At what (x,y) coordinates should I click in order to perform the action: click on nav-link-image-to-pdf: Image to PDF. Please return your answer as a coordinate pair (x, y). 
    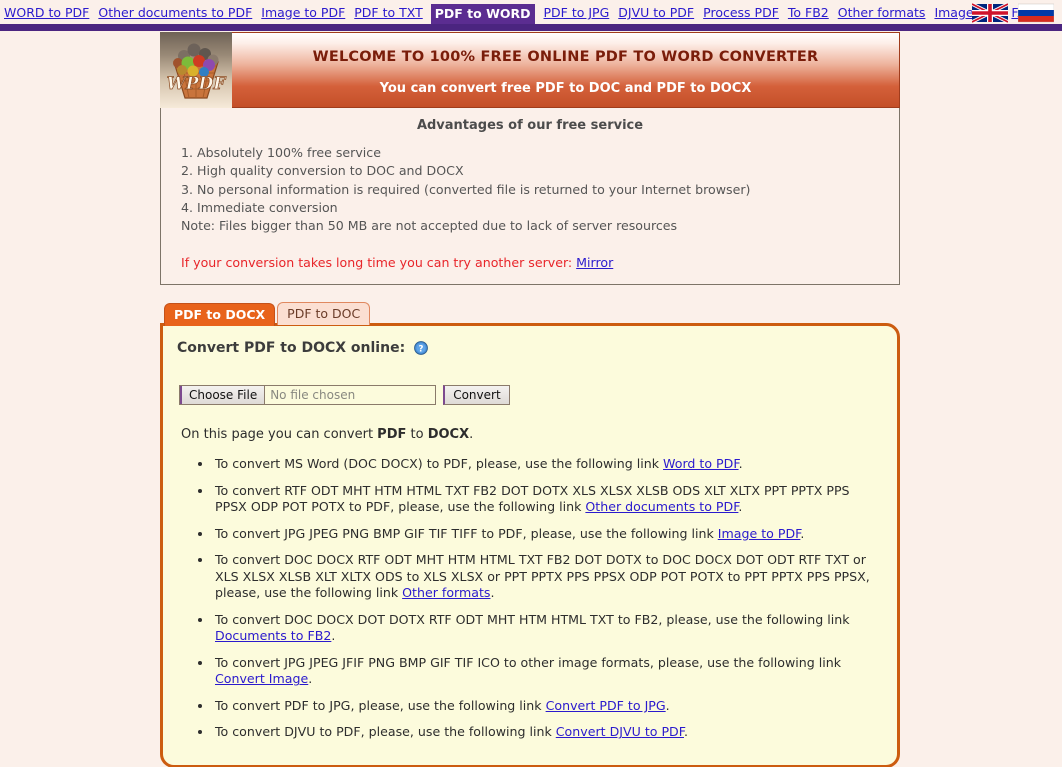
    Looking at the image, I should click on (303, 12).